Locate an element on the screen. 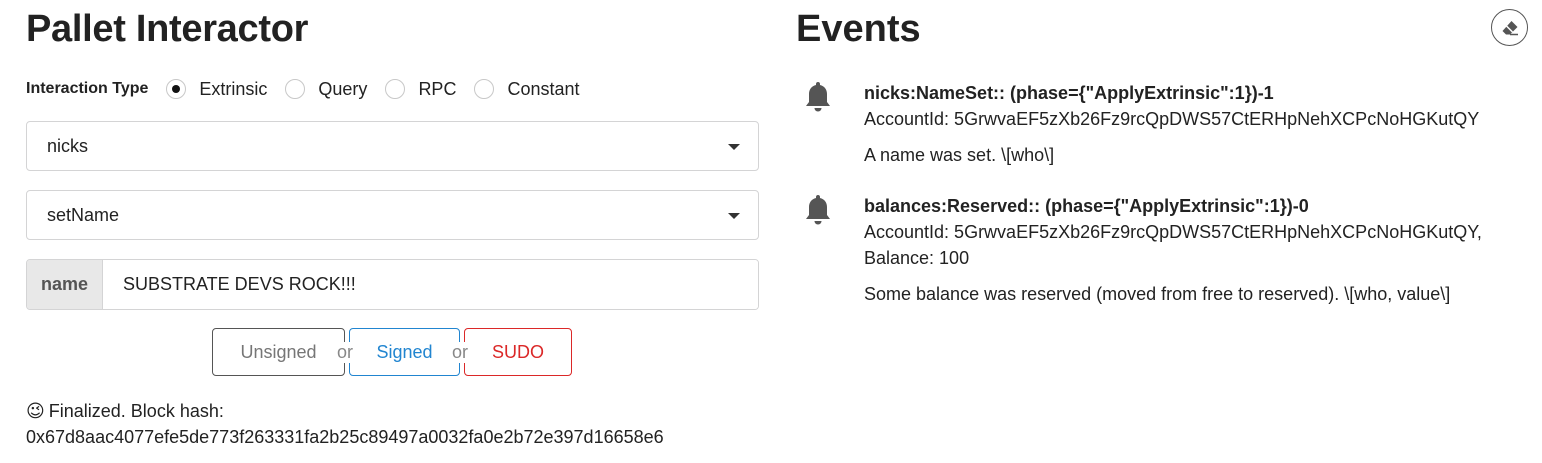 The width and height of the screenshot is (1542, 463). pallet-dropdown-value: nicks is located at coordinates (68, 145).